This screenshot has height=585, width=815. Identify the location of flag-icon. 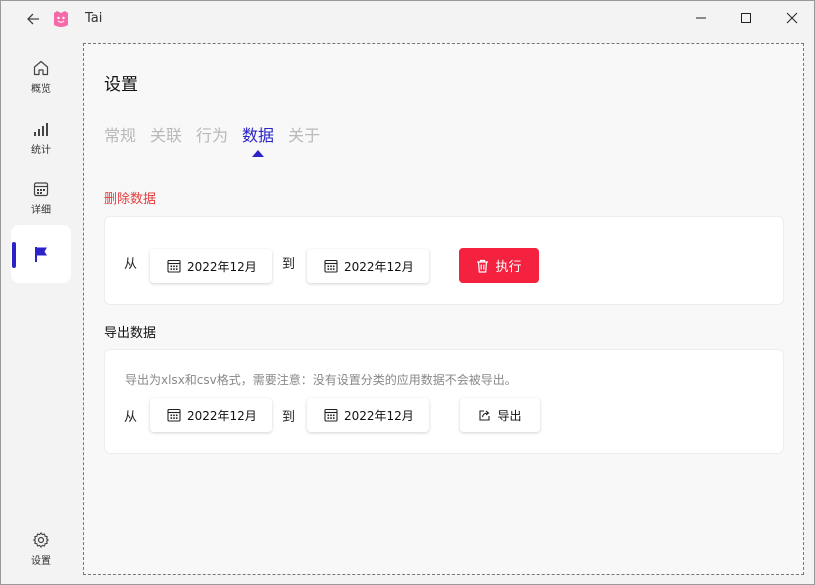
(41, 254).